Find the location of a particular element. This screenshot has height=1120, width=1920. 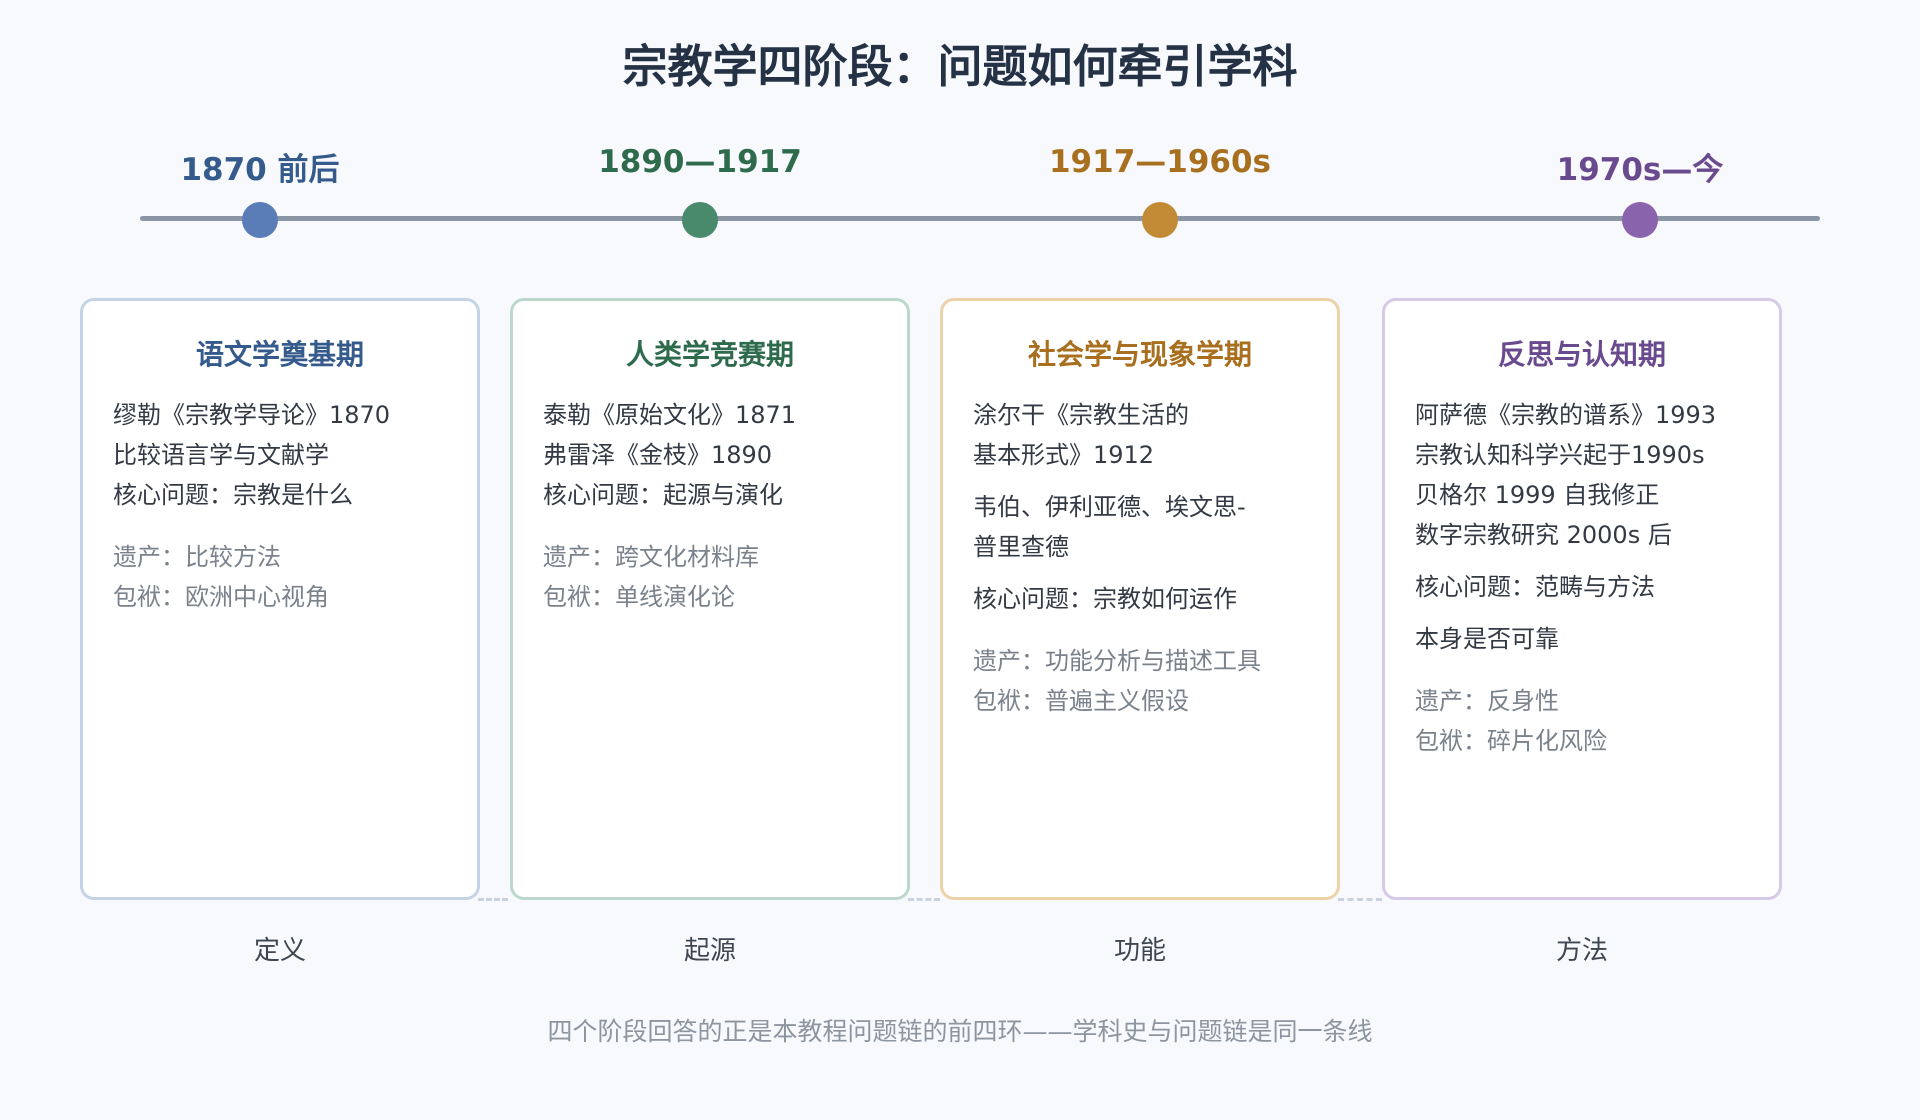

stage-line: 阿萨德《宗教的谱系》1993 is located at coordinates (1566, 415).